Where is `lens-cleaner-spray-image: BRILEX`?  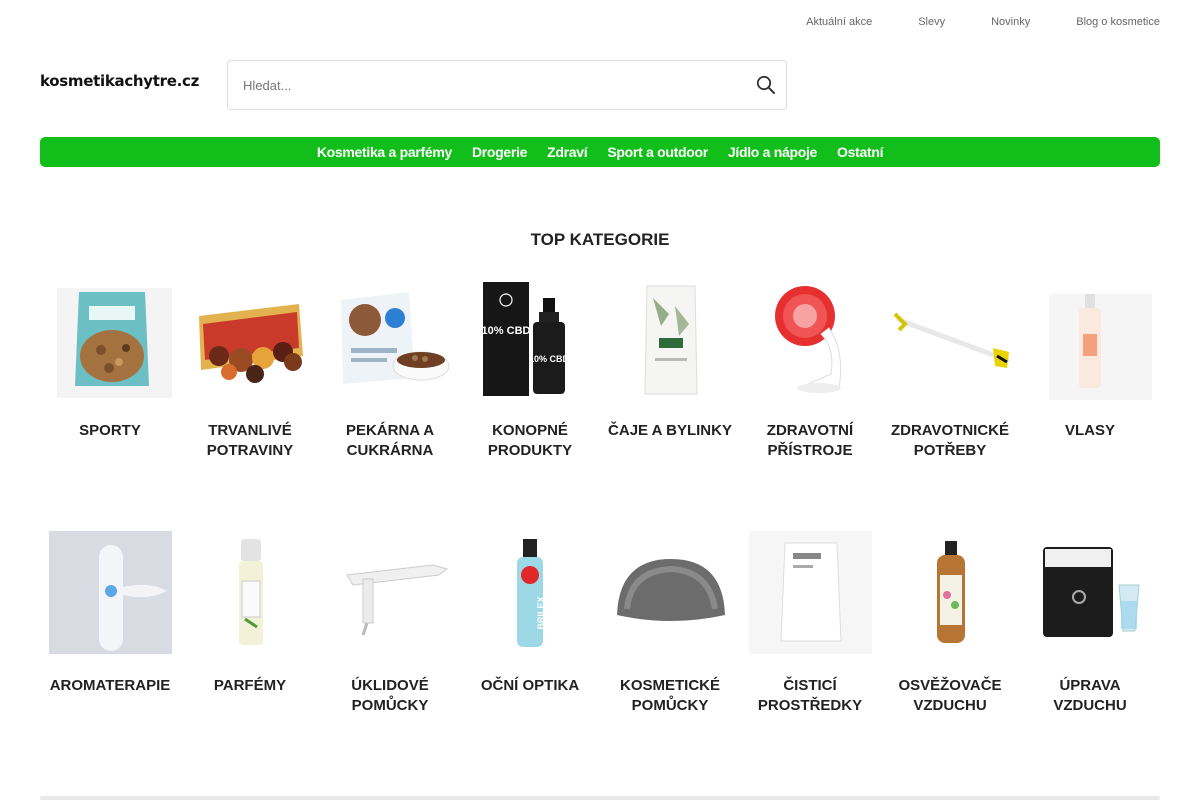
lens-cleaner-spray-image: BRILEX is located at coordinates (530, 592).